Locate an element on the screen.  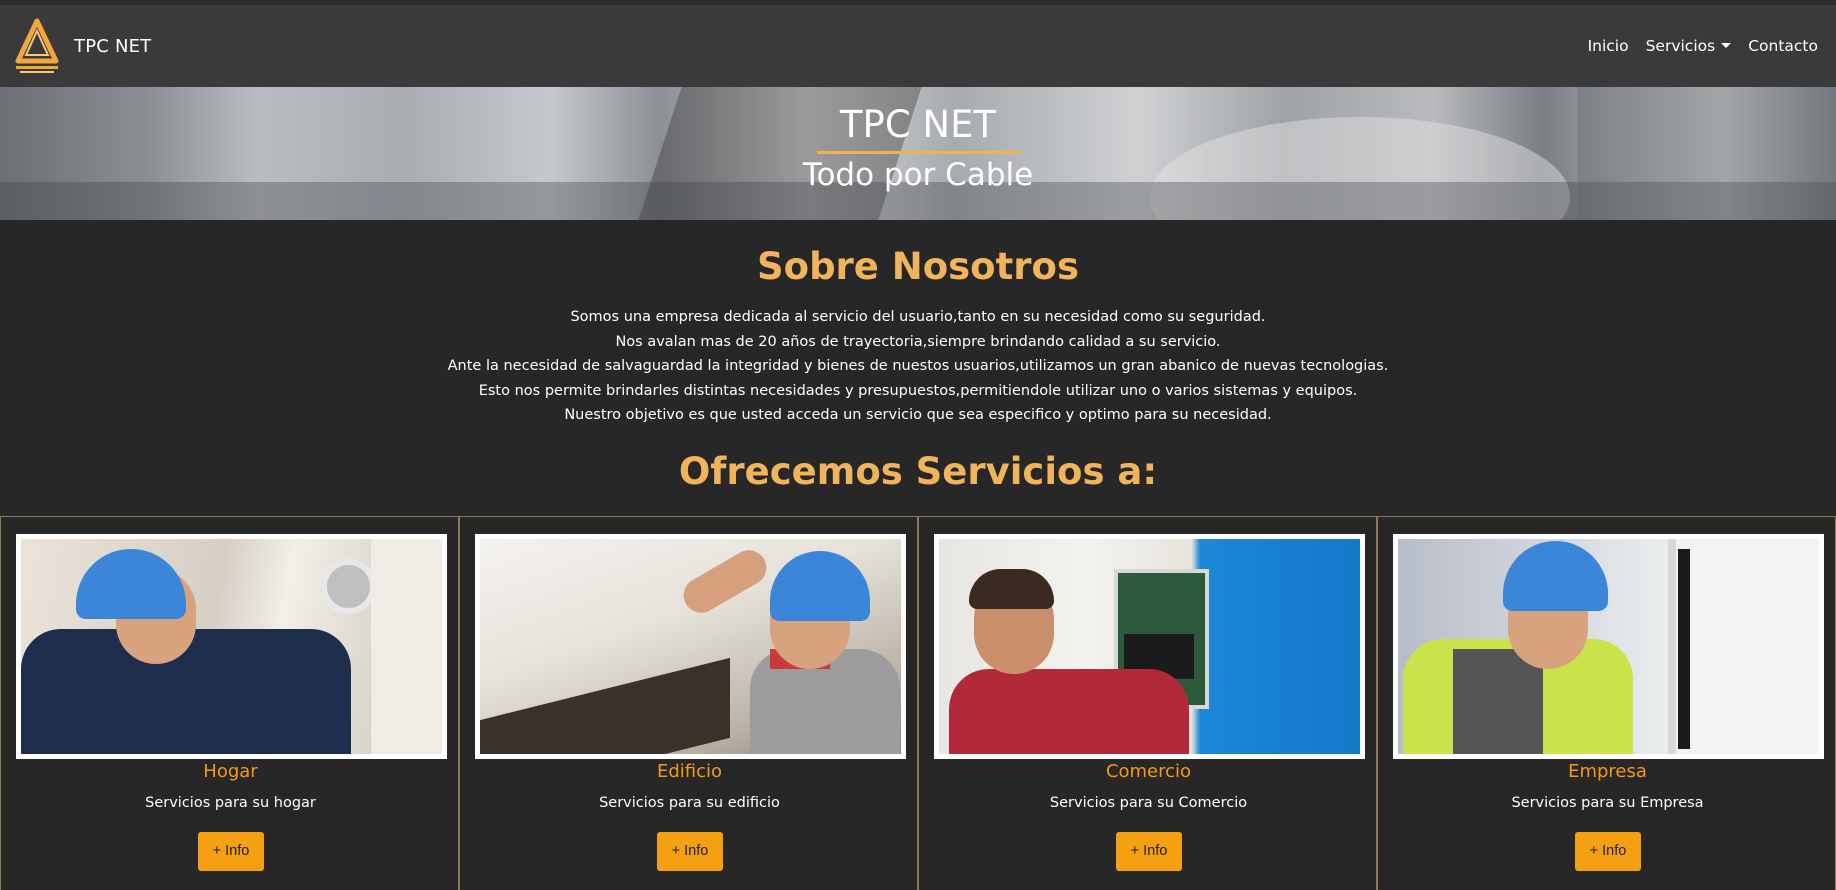
hero-divider is located at coordinates (919, 152).